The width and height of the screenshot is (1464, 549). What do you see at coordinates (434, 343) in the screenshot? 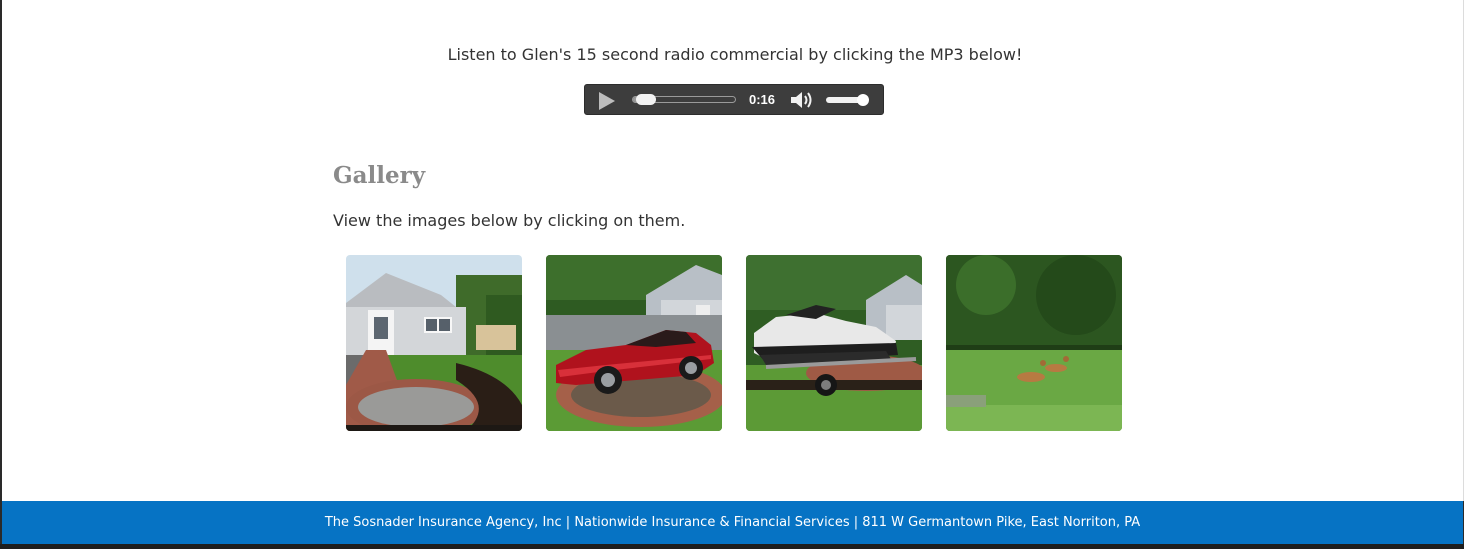
I see `gallery-thumbnail-office` at bounding box center [434, 343].